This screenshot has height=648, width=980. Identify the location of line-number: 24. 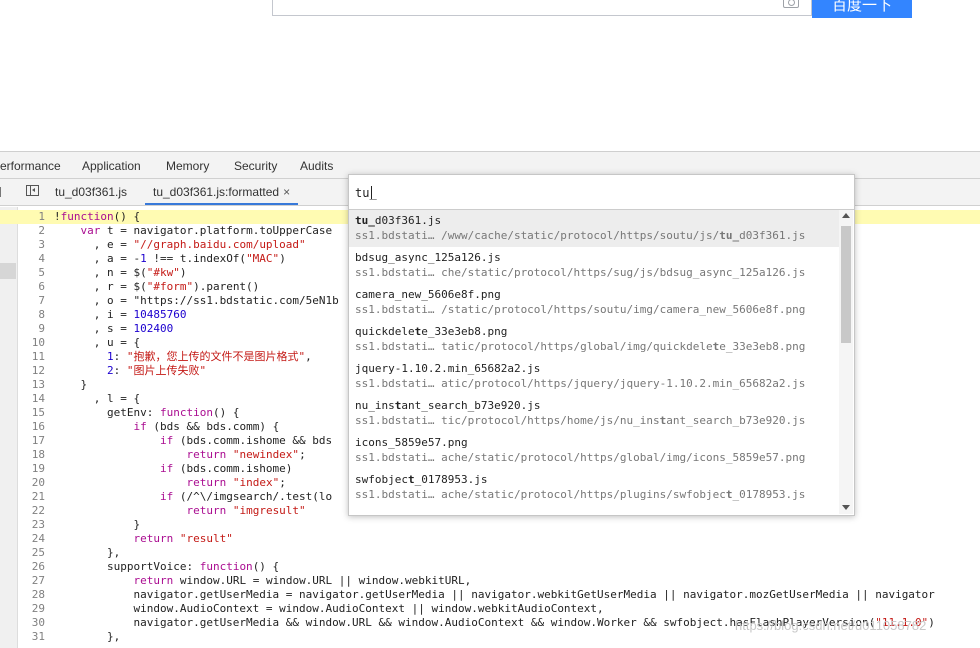
(31, 539).